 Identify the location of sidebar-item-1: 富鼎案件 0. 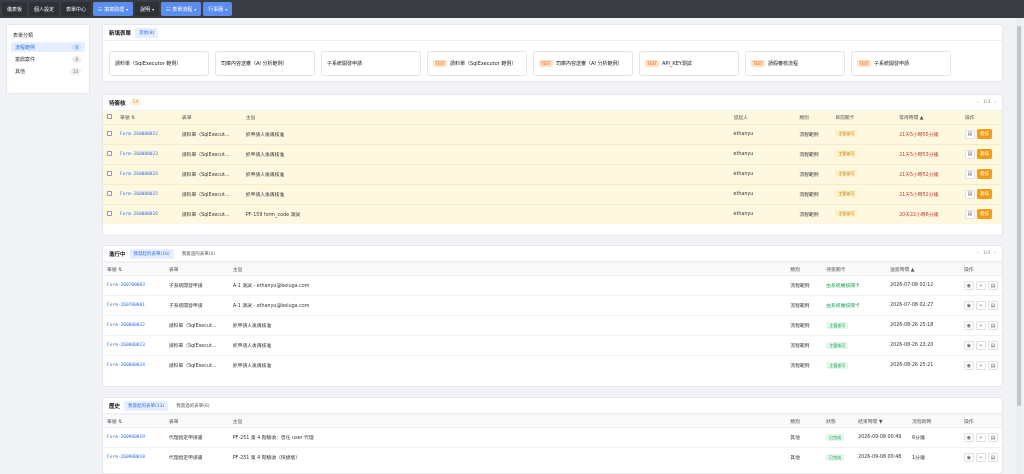
(48, 59).